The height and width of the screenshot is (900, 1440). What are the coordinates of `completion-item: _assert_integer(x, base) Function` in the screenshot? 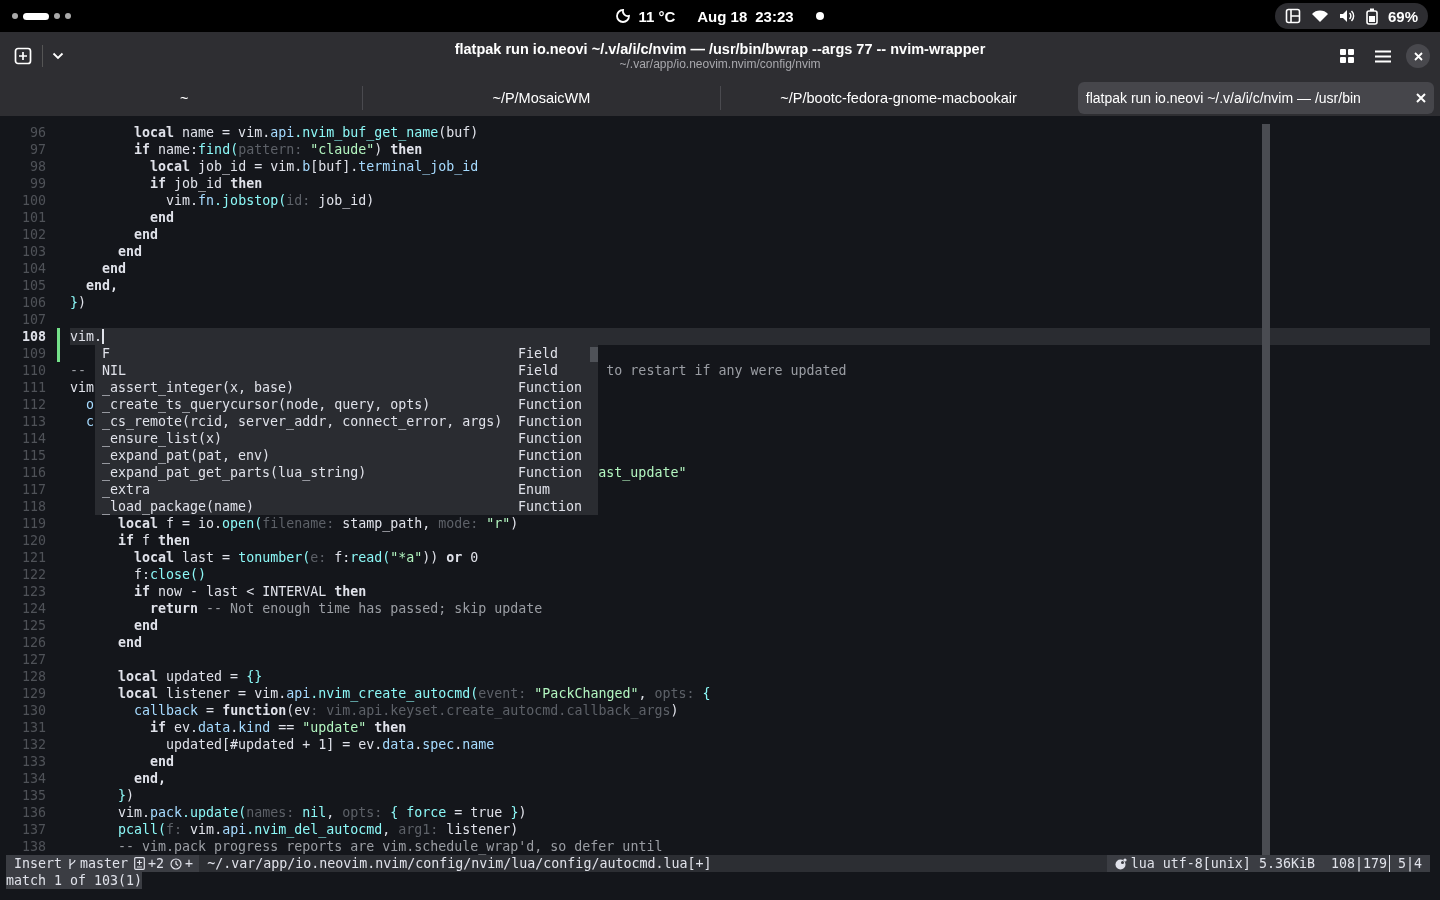 It's located at (342, 387).